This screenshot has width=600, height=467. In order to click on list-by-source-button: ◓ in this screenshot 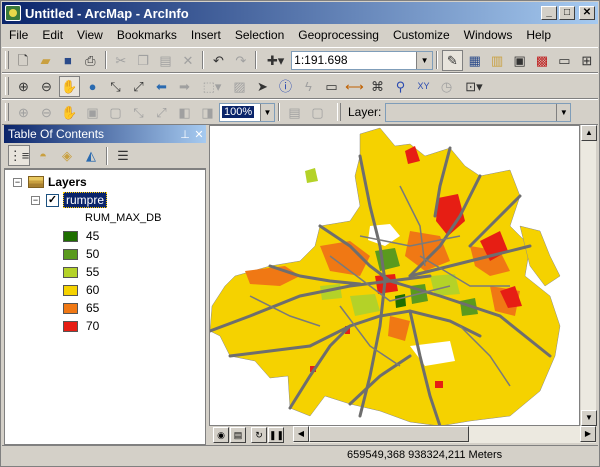, I will do `click(43, 155)`.